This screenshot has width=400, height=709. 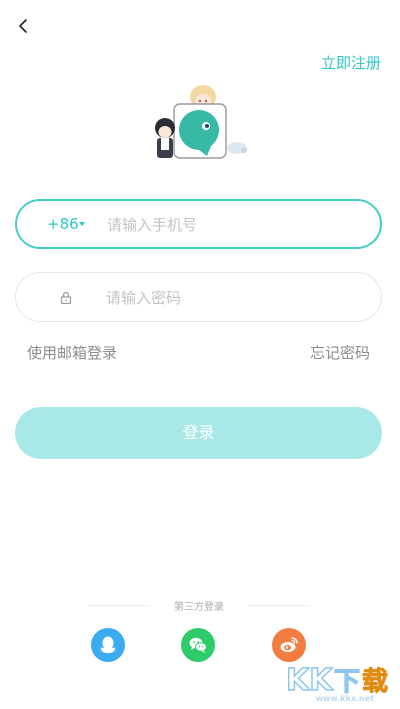 I want to click on password-field, so click(x=198, y=297).